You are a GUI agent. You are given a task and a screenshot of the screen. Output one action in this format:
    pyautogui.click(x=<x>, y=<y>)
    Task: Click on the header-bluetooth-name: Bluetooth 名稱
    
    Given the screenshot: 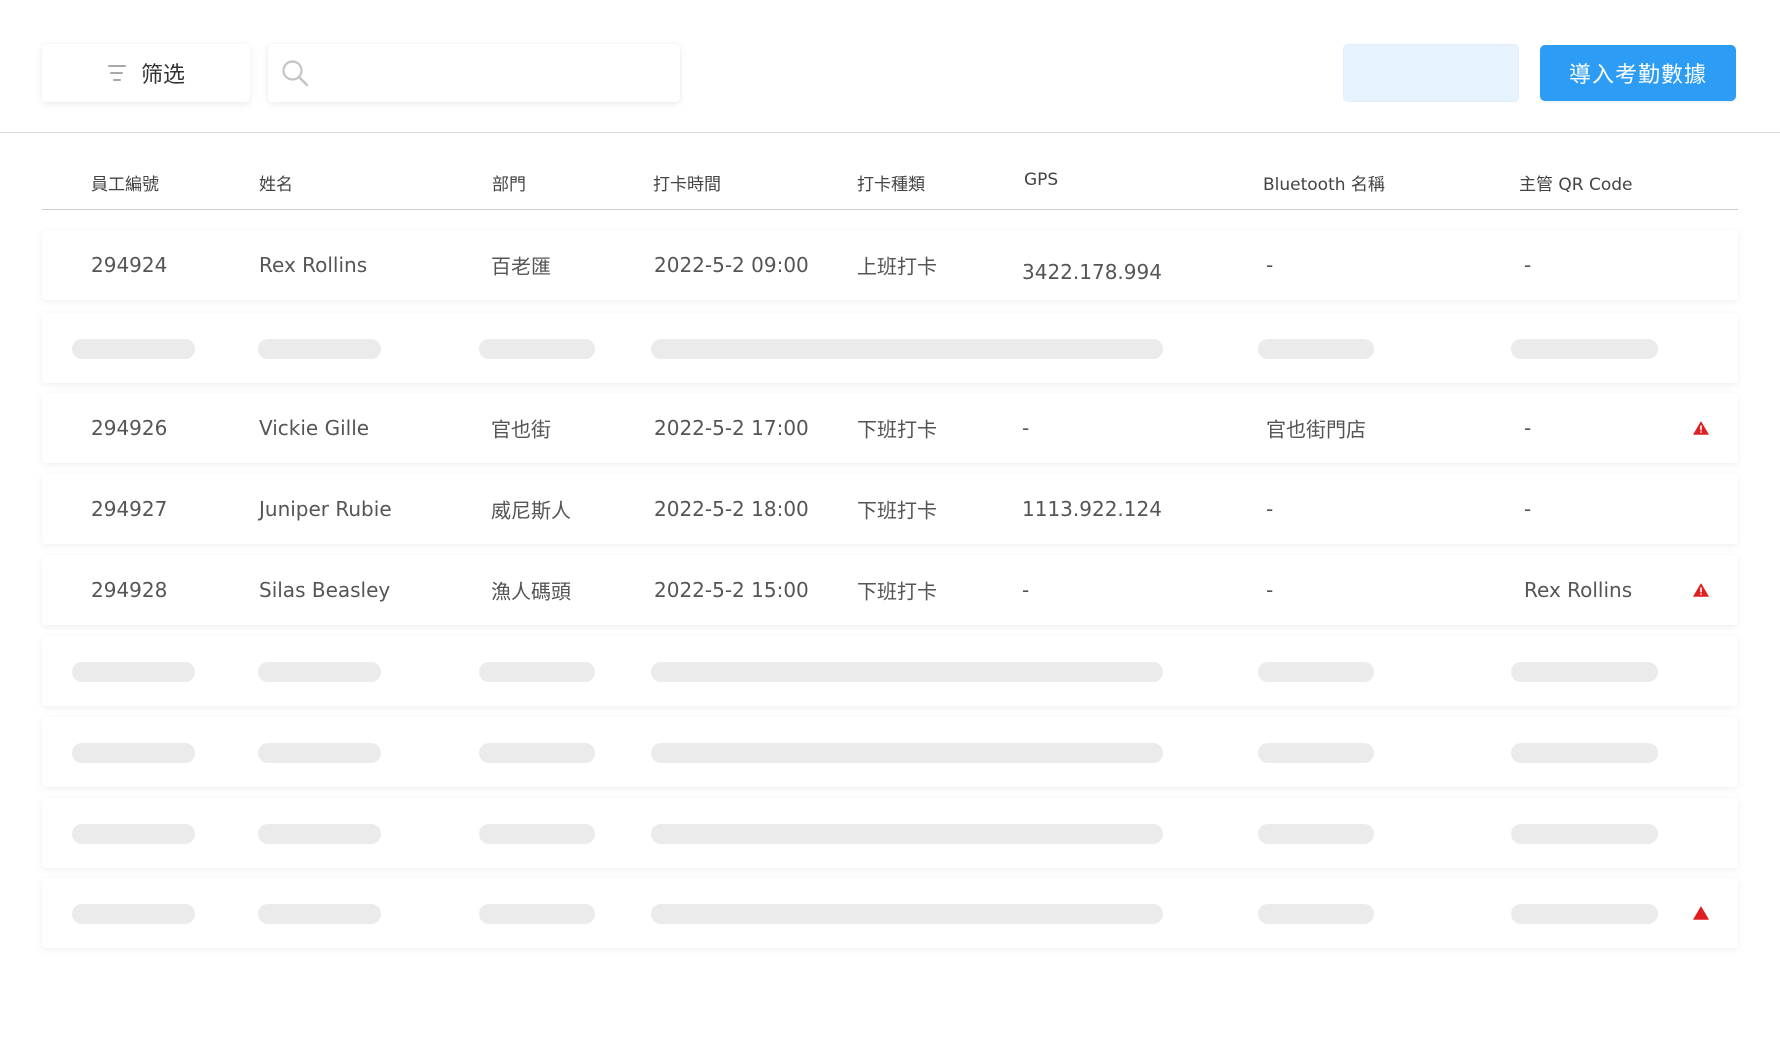 What is the action you would take?
    pyautogui.click(x=1324, y=182)
    